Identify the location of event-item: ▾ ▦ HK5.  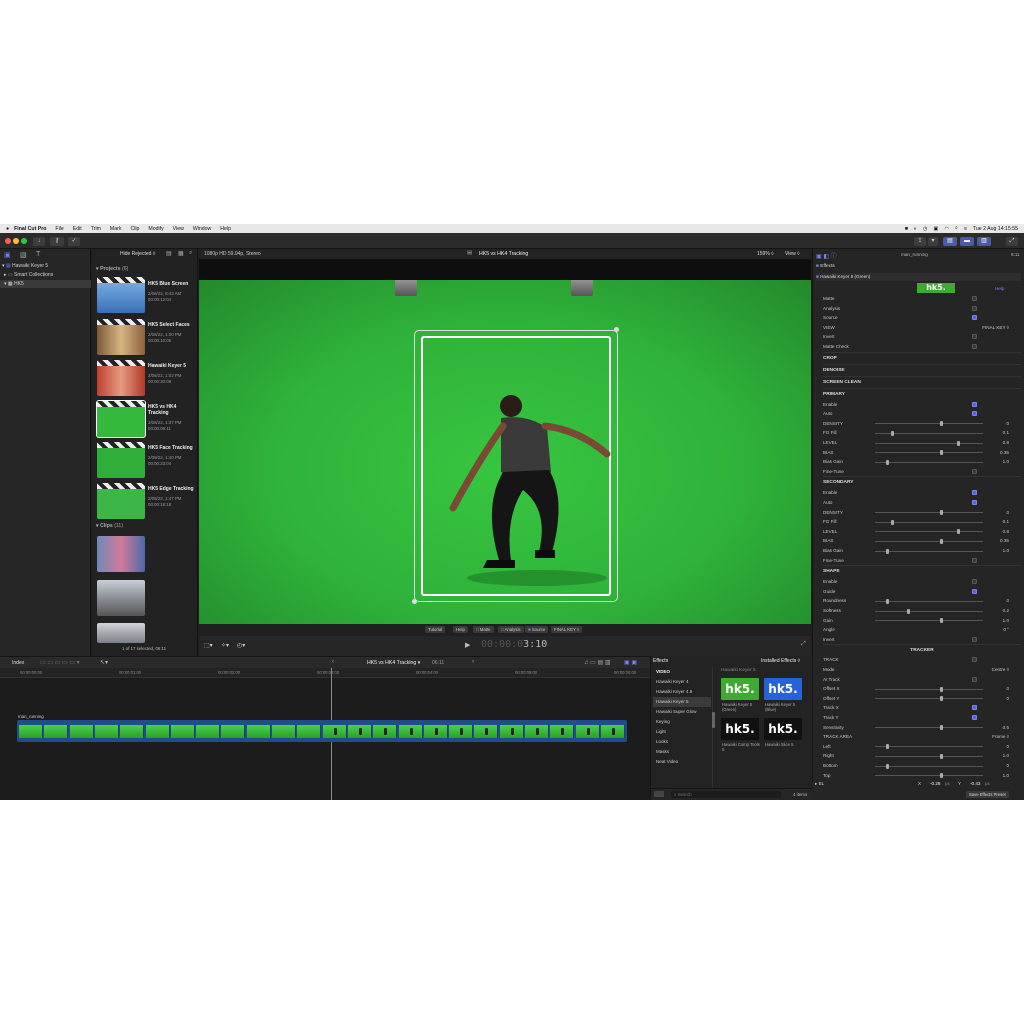
(45, 284).